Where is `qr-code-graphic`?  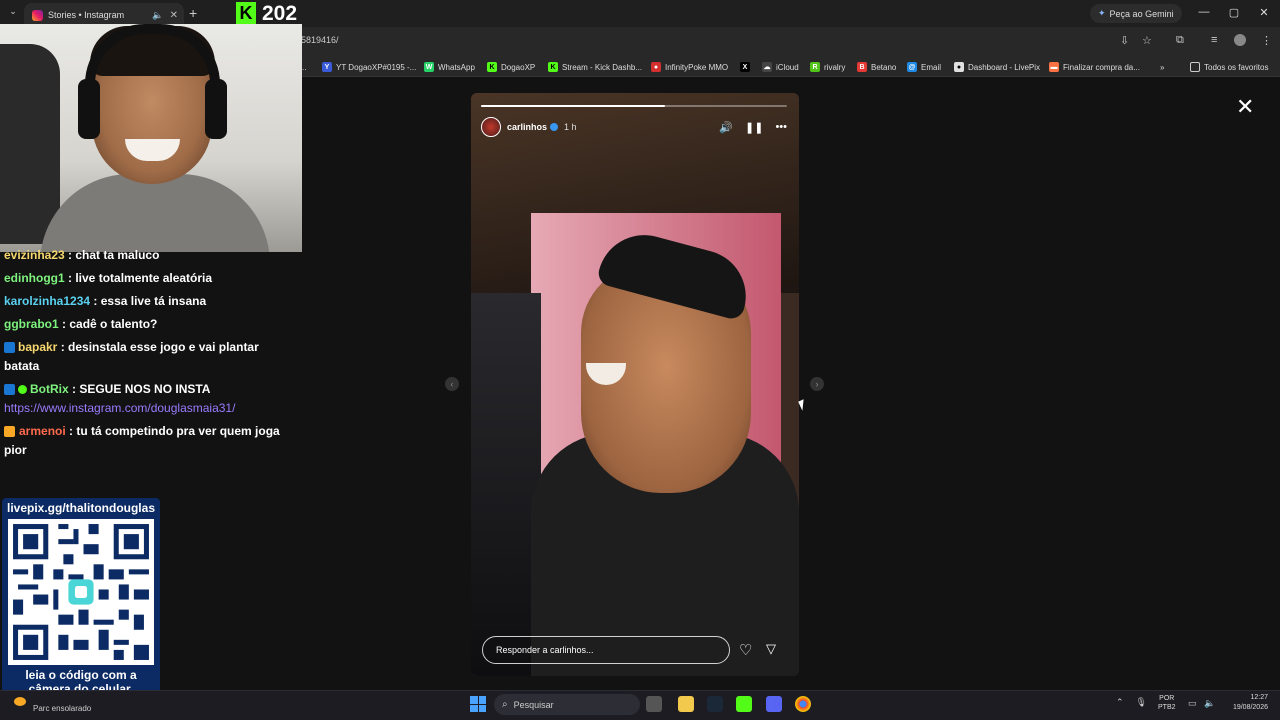 qr-code-graphic is located at coordinates (81, 592).